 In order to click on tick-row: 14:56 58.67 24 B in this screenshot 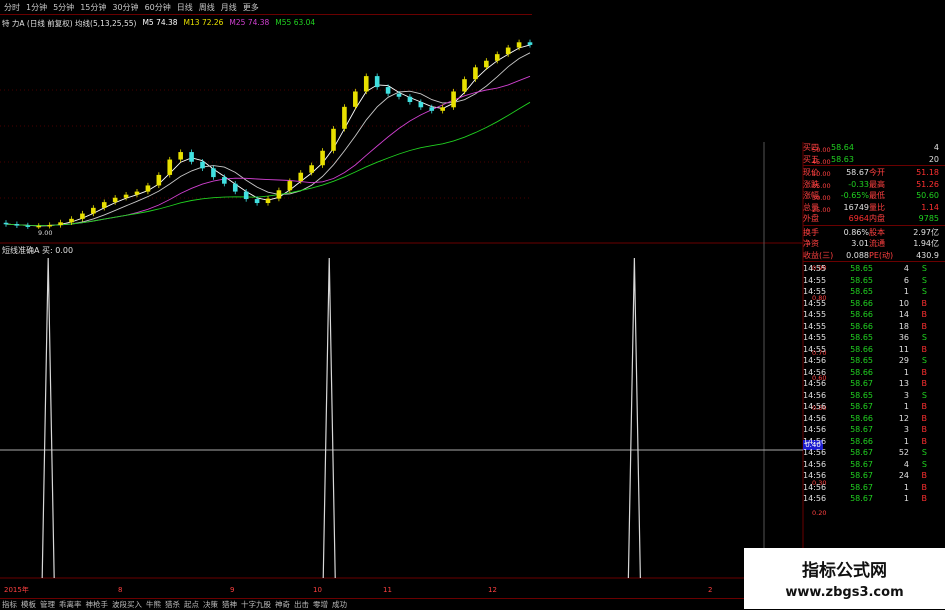, I will do `click(874, 476)`.